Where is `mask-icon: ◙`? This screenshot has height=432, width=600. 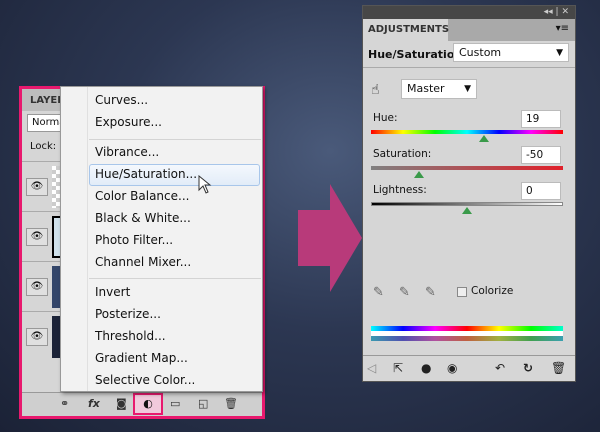
mask-icon: ◙ is located at coordinates (121, 403).